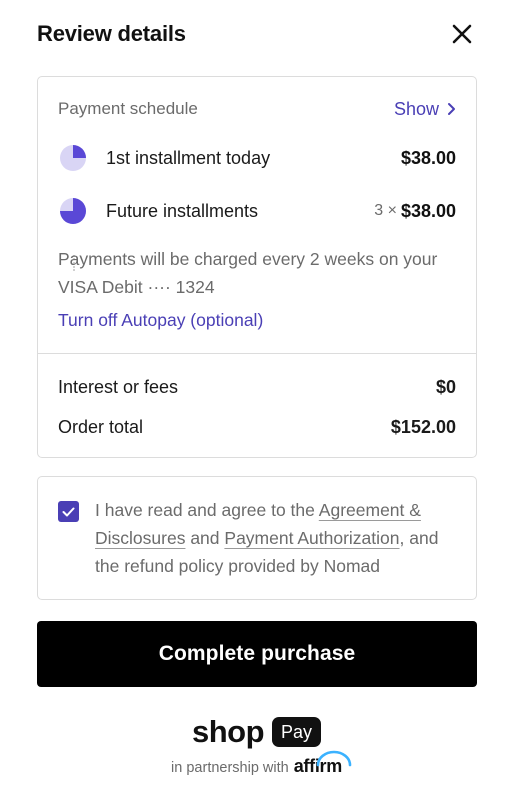 The image size is (513, 809). Describe the element at coordinates (207, 510) in the screenshot. I see `agreement-text-part: I have read and agree to the` at that location.